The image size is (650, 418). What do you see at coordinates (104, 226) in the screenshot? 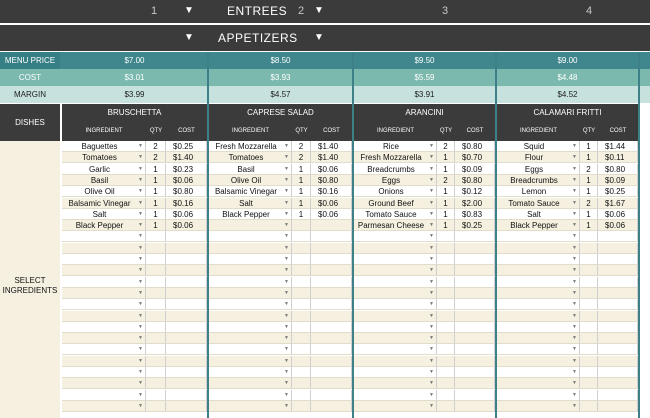
I see `ingredient-select: Black Pepper` at bounding box center [104, 226].